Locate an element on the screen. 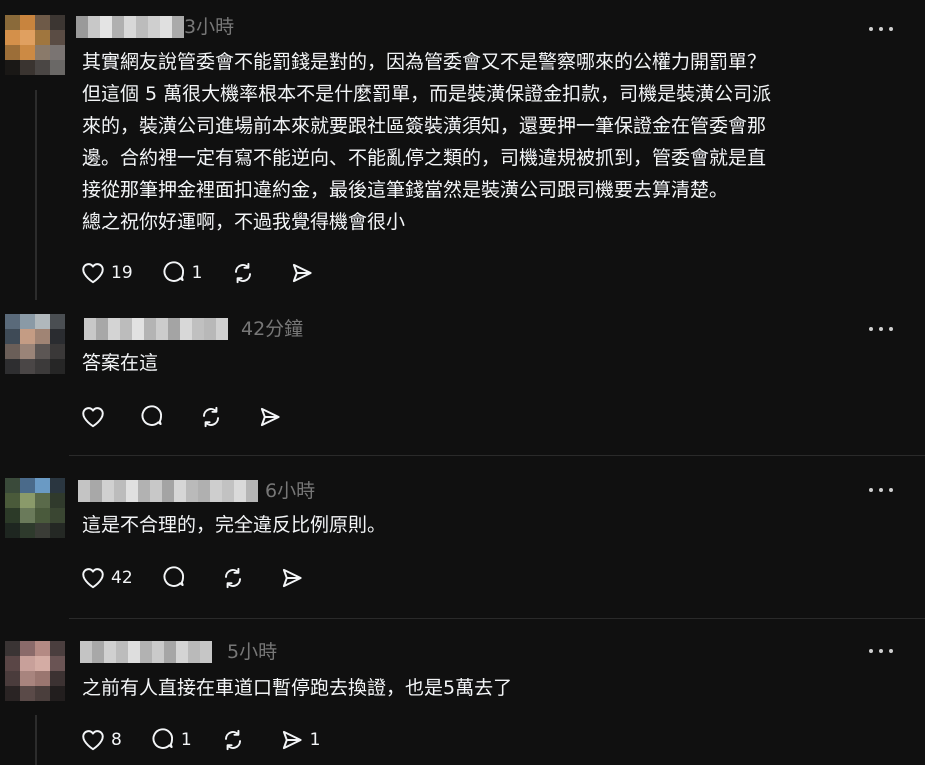  like-count: 8 is located at coordinates (116, 740).